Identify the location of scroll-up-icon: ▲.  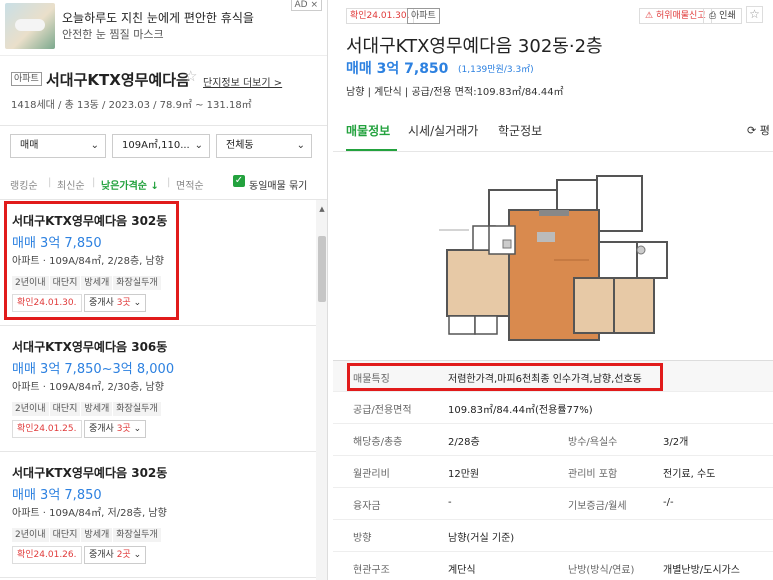
(321, 209).